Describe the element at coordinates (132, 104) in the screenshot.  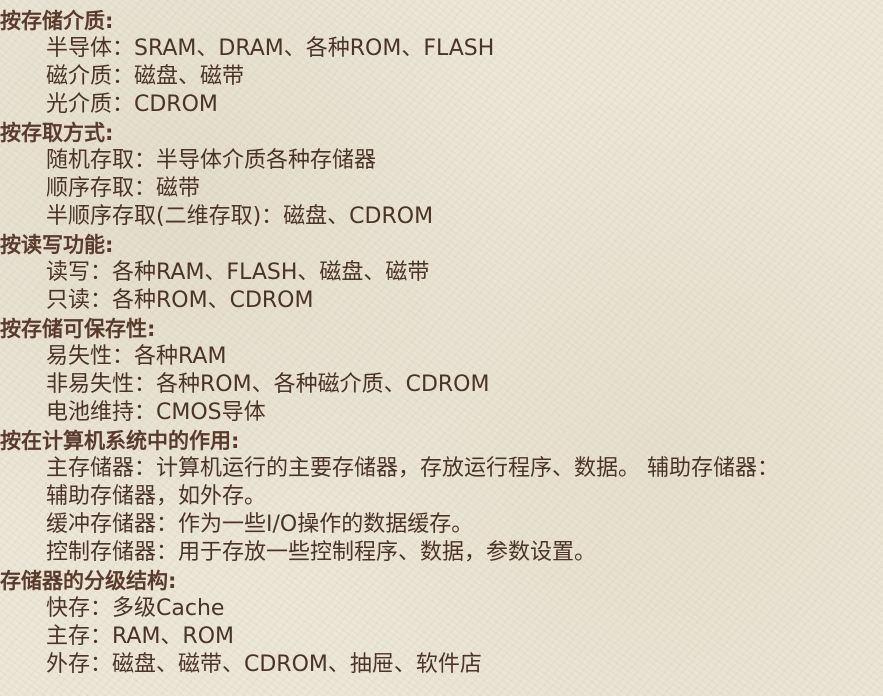
I see `list-item: 光介质：CDROM` at that location.